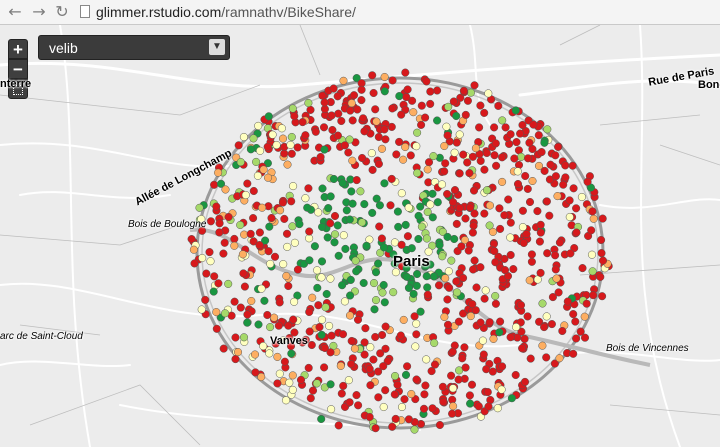  I want to click on reload-icon: ↻, so click(62, 12).